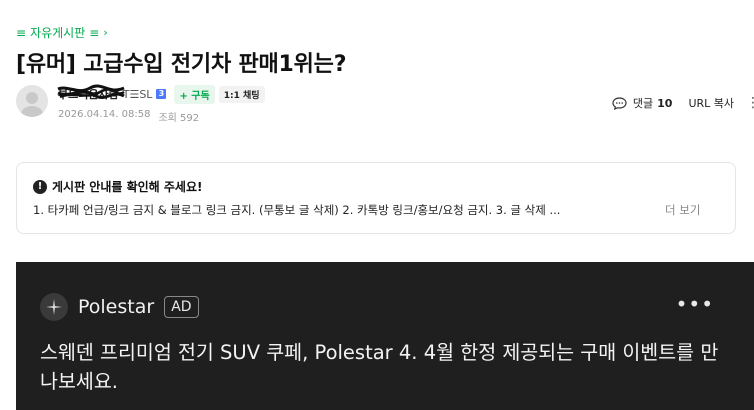 Image resolution: width=754 pixels, height=410 pixels. What do you see at coordinates (750, 103) in the screenshot?
I see `more-options-icon: ⋮` at bounding box center [750, 103].